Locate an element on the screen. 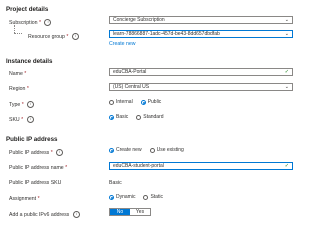 The width and height of the screenshot is (320, 240). subscription-label: Subscription * i is located at coordinates (30, 22).